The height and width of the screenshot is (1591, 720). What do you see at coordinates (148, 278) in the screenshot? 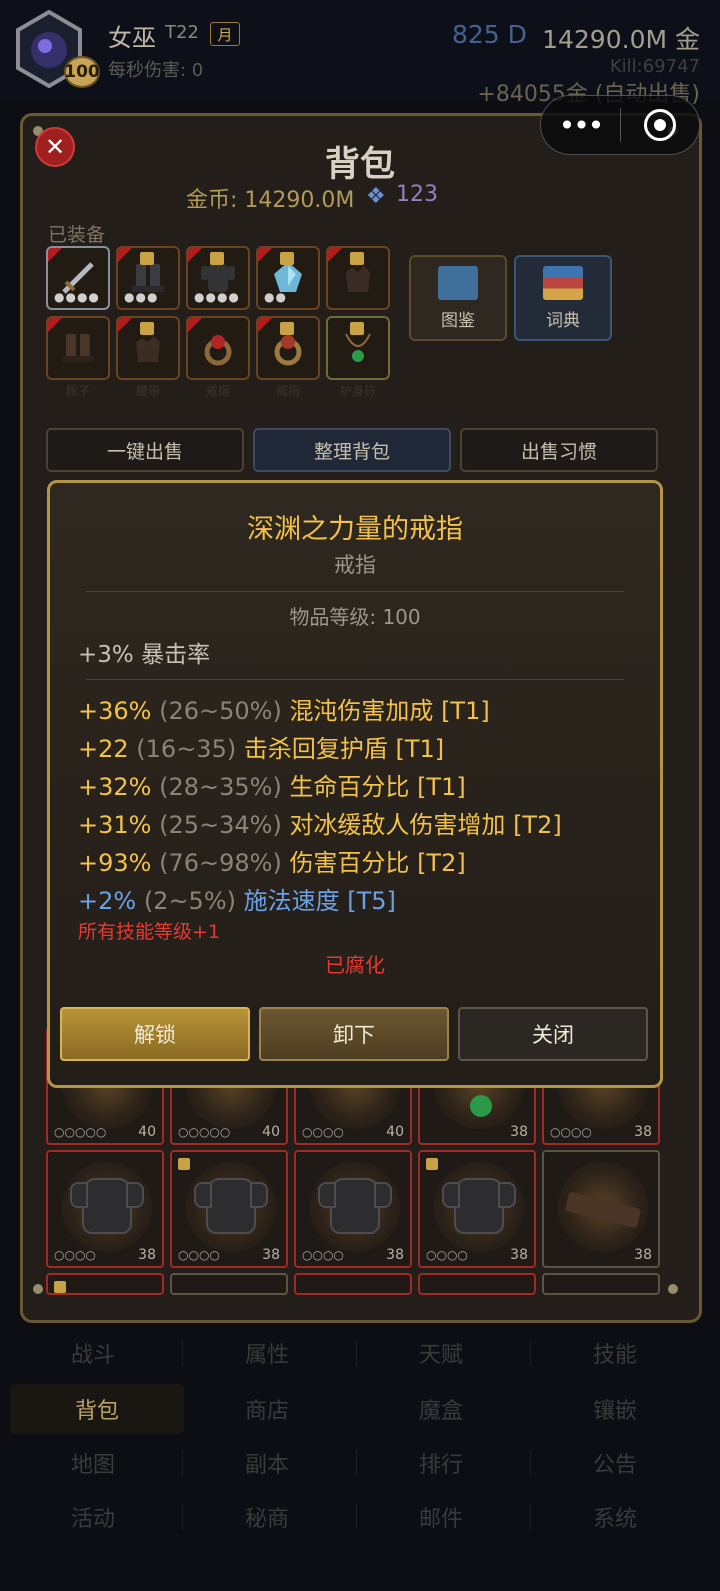
I see `equip-slot-boots: ●●●` at bounding box center [148, 278].